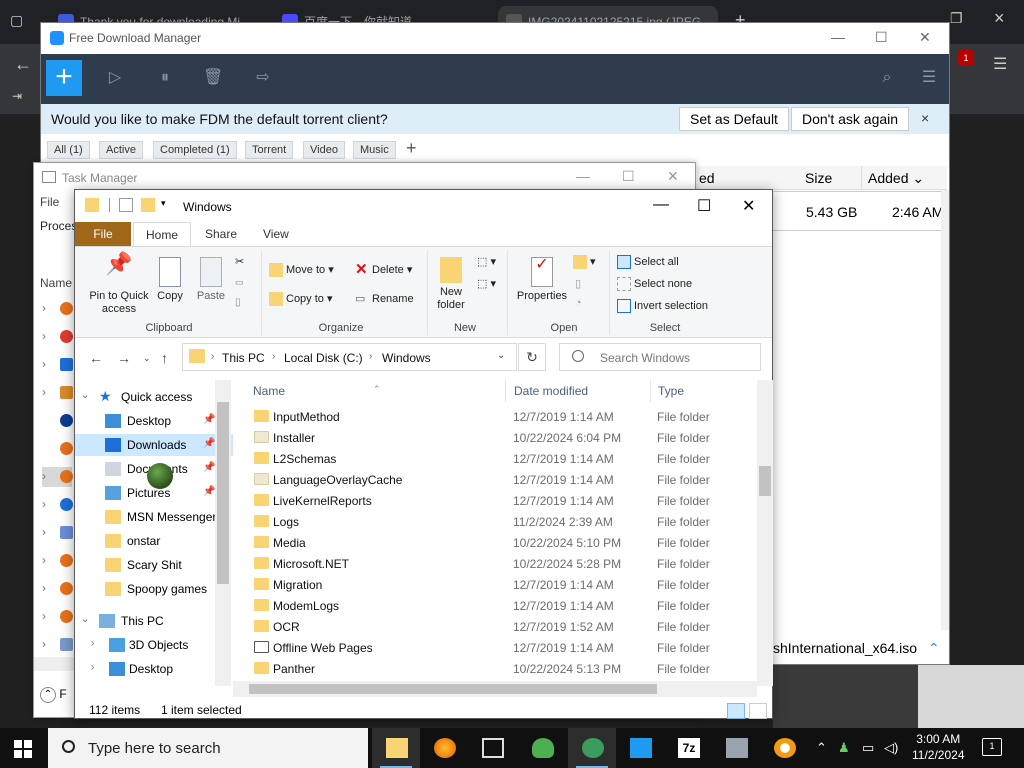 The width and height of the screenshot is (1024, 768). I want to click on volume-icon: ◁), so click(891, 748).